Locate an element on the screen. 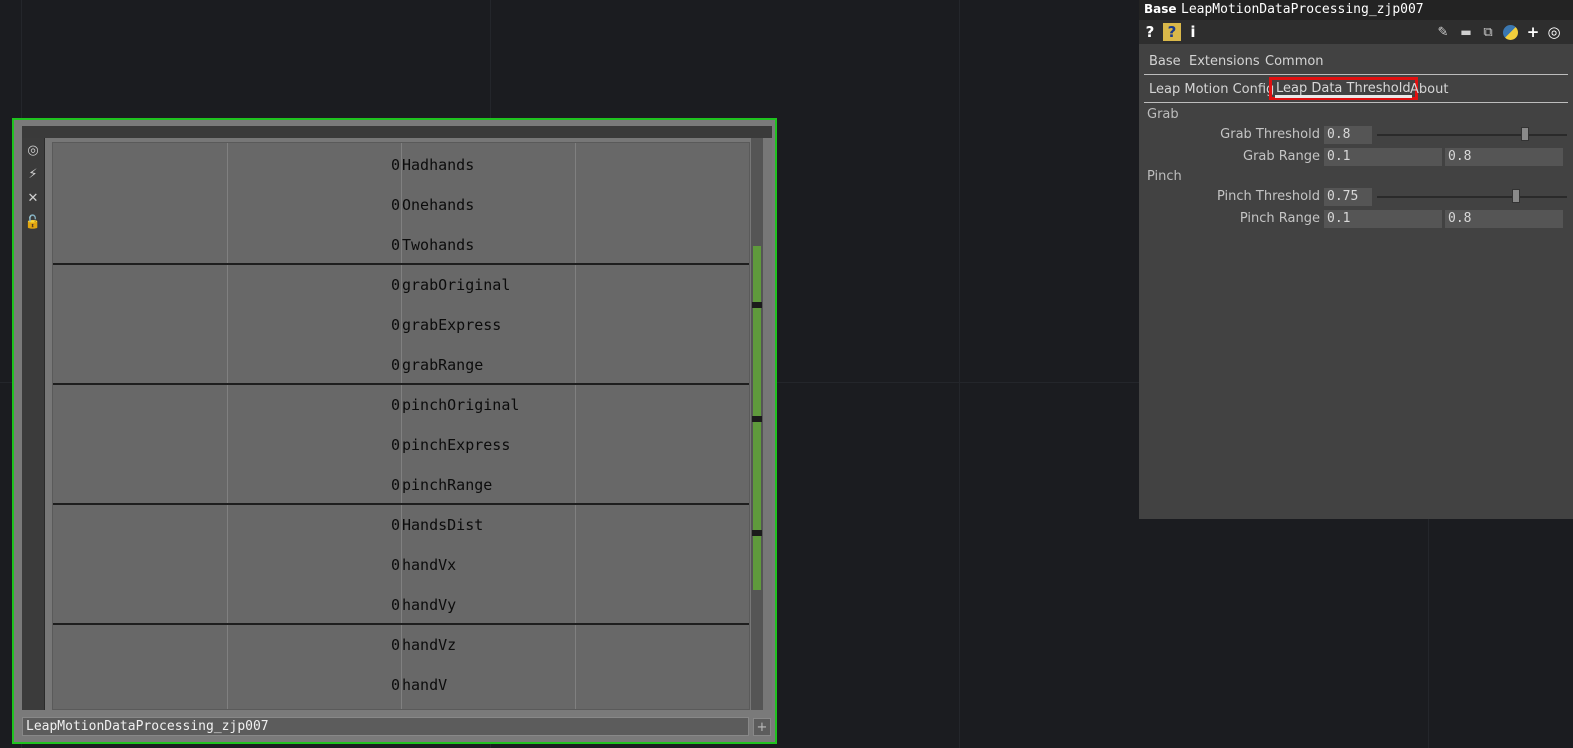 This screenshot has width=1573, height=748. channel-name: Onehands is located at coordinates (438, 205).